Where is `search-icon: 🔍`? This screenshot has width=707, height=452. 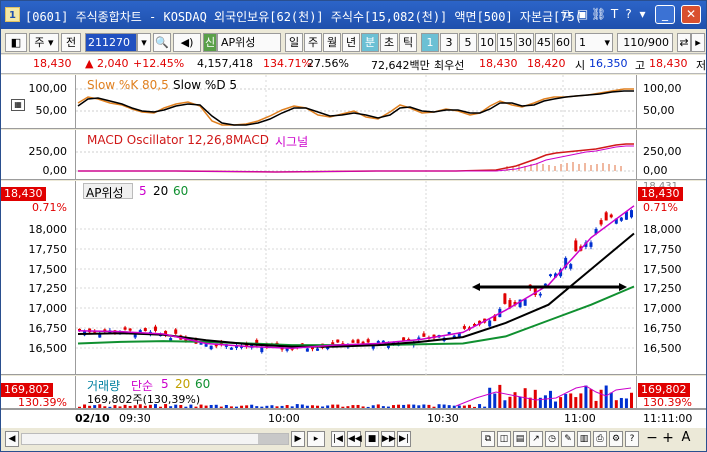
search-icon: 🔍 is located at coordinates (162, 42).